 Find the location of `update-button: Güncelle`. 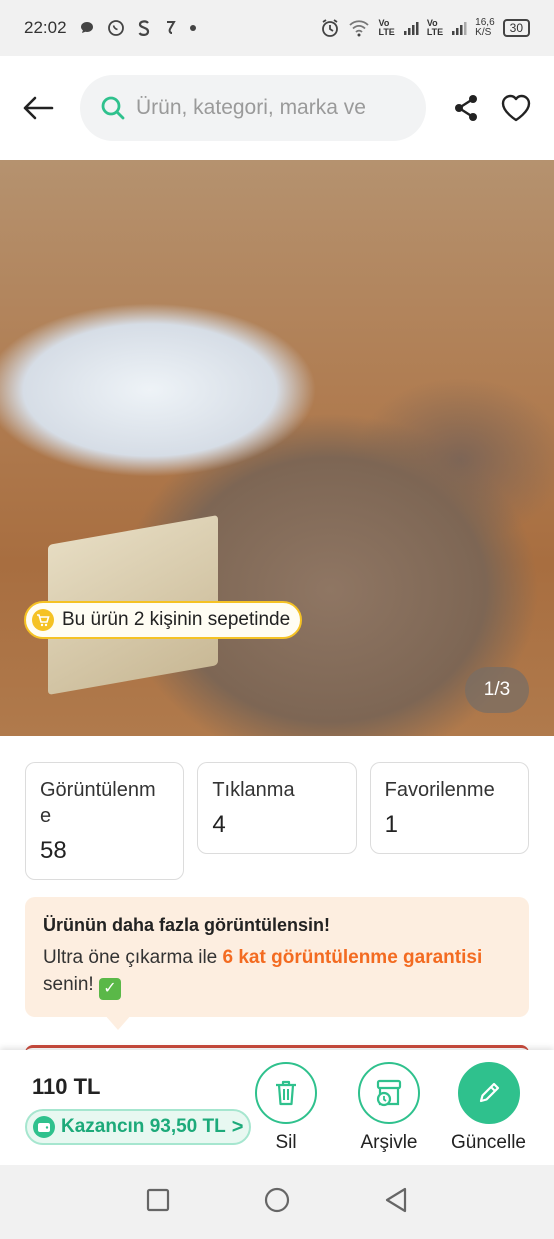

update-button: Güncelle is located at coordinates (488, 1108).